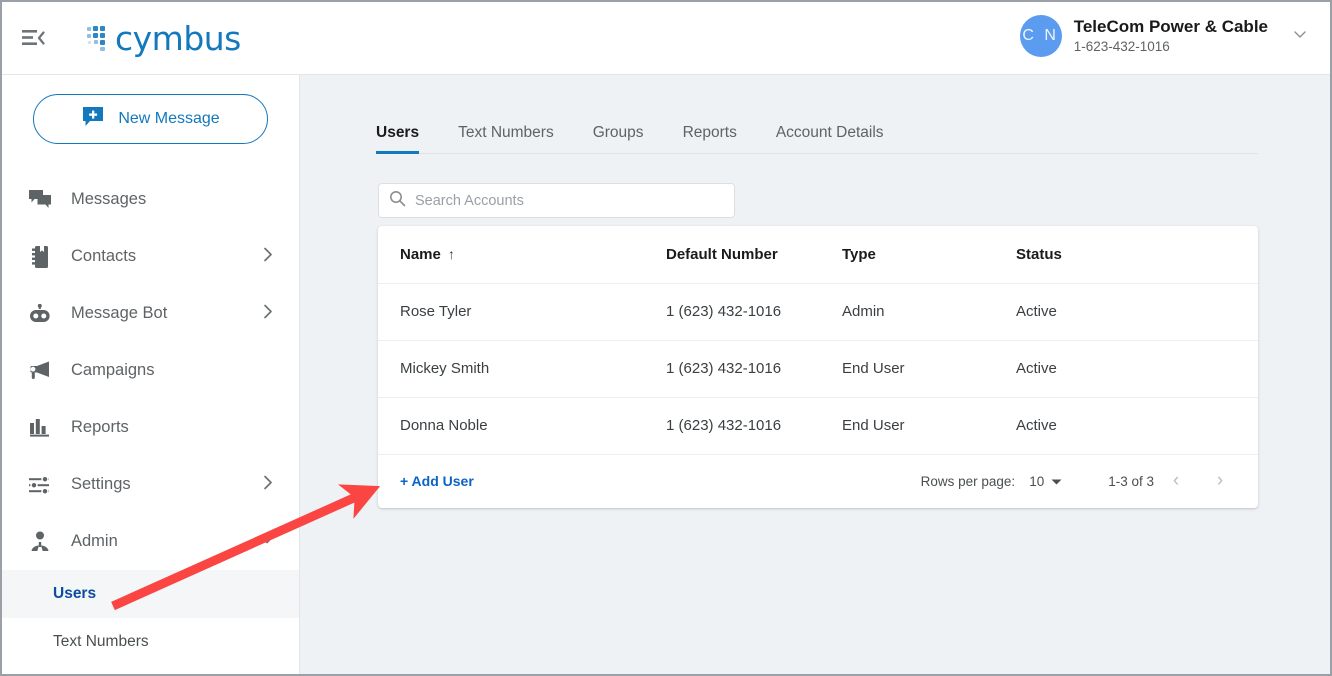  Describe the element at coordinates (437, 481) in the screenshot. I see `add-user-button: + Add User` at that location.